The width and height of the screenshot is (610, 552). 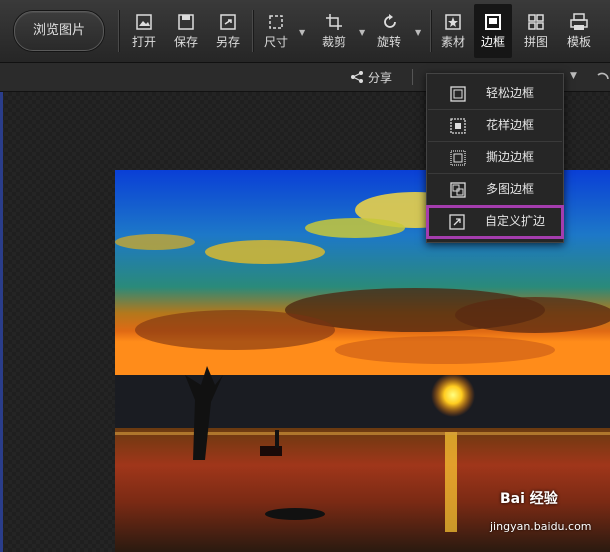 I want to click on resize-dropdown-arrow-icon: ▼, so click(x=302, y=32).